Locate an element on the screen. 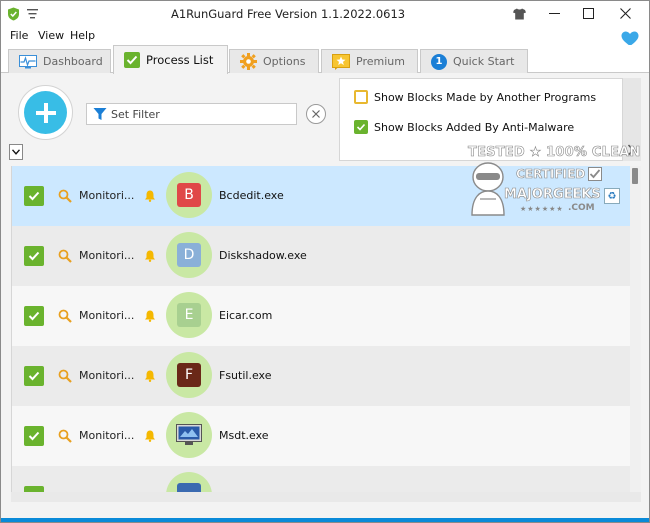 The width and height of the screenshot is (650, 523). option-other-programs: Show Blocks Made by Another Programs is located at coordinates (475, 97).